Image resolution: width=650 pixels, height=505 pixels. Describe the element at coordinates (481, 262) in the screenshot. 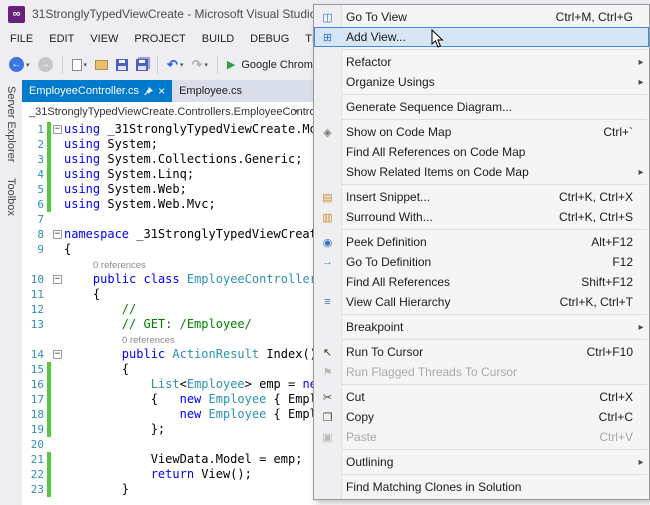

I see `context-menu-item-go-to-definition: → Go To Definition F12` at that location.